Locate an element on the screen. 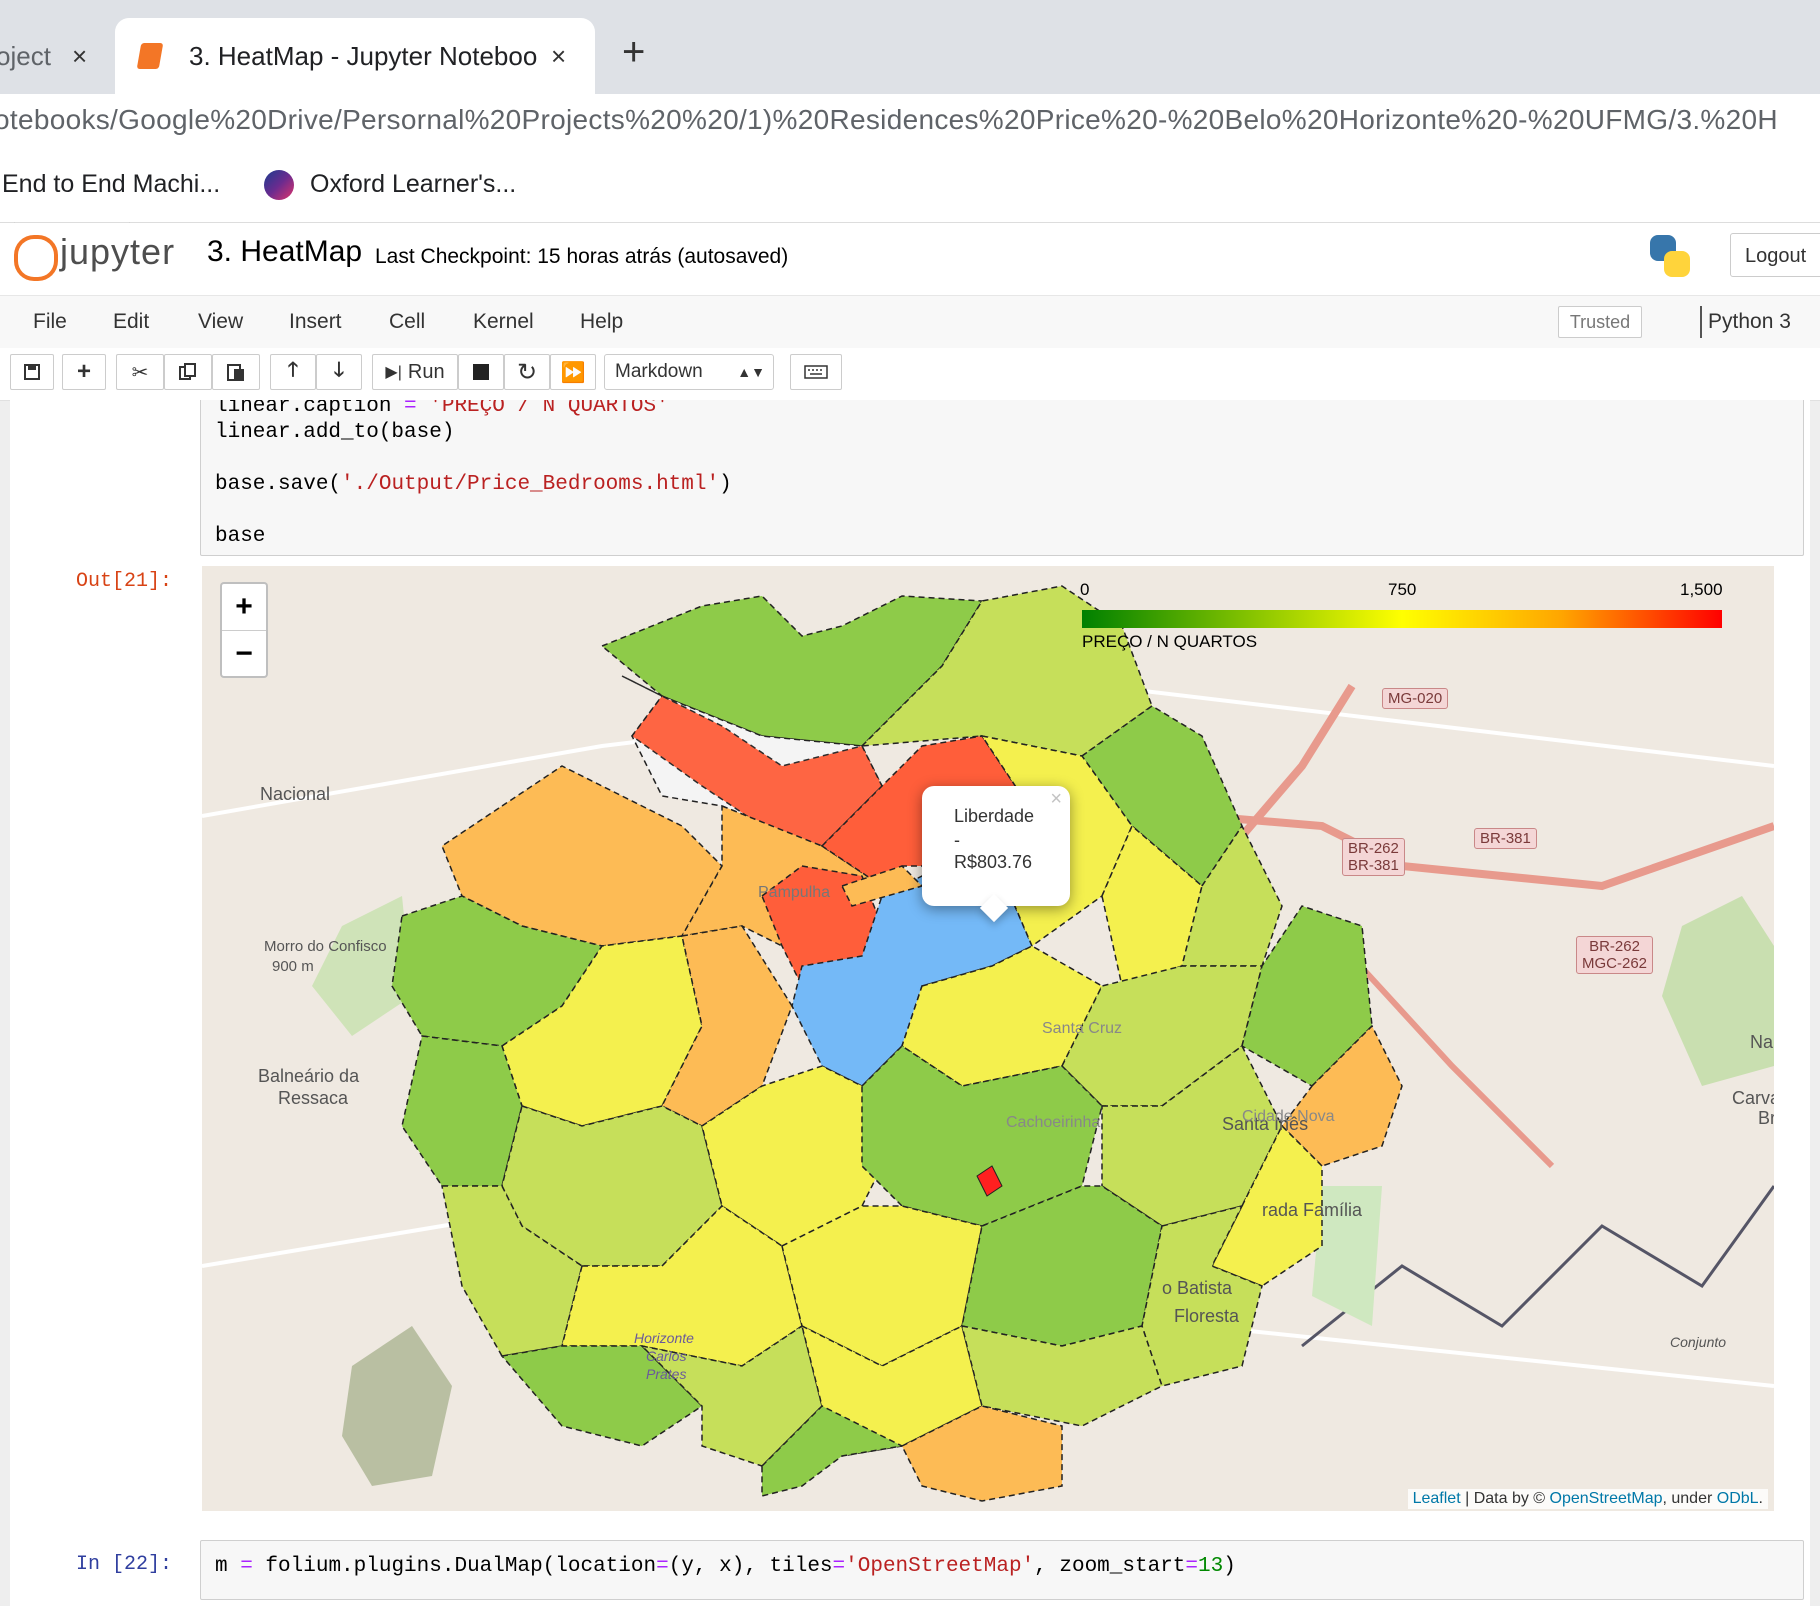 The width and height of the screenshot is (1820, 1606). python-logo-icon is located at coordinates (1670, 256).